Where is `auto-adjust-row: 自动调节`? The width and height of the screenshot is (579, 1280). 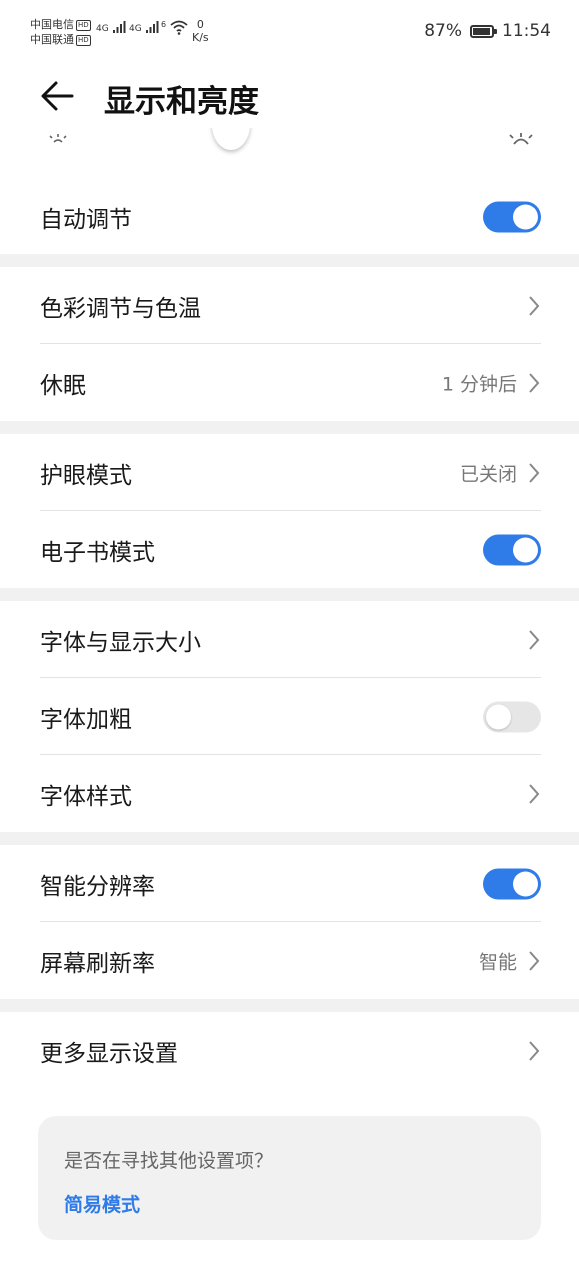
auto-adjust-row: 自动调节 is located at coordinates (289, 216).